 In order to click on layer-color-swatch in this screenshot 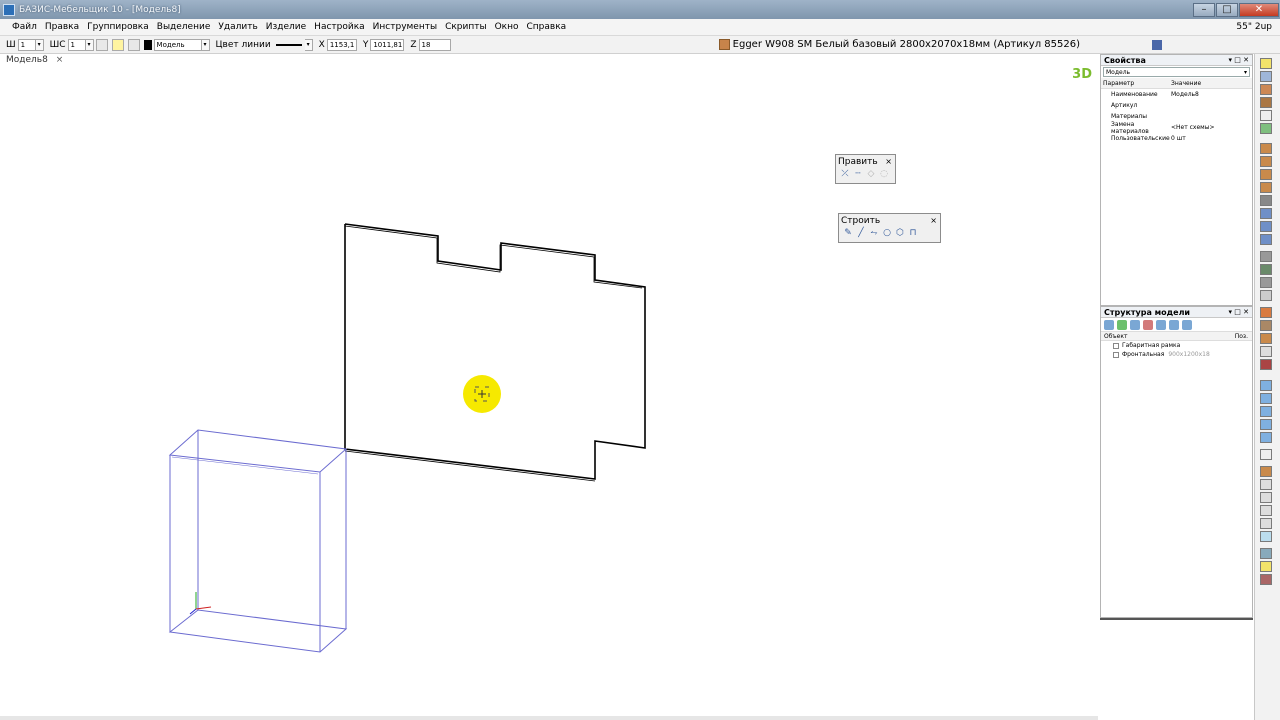, I will do `click(147, 44)`.